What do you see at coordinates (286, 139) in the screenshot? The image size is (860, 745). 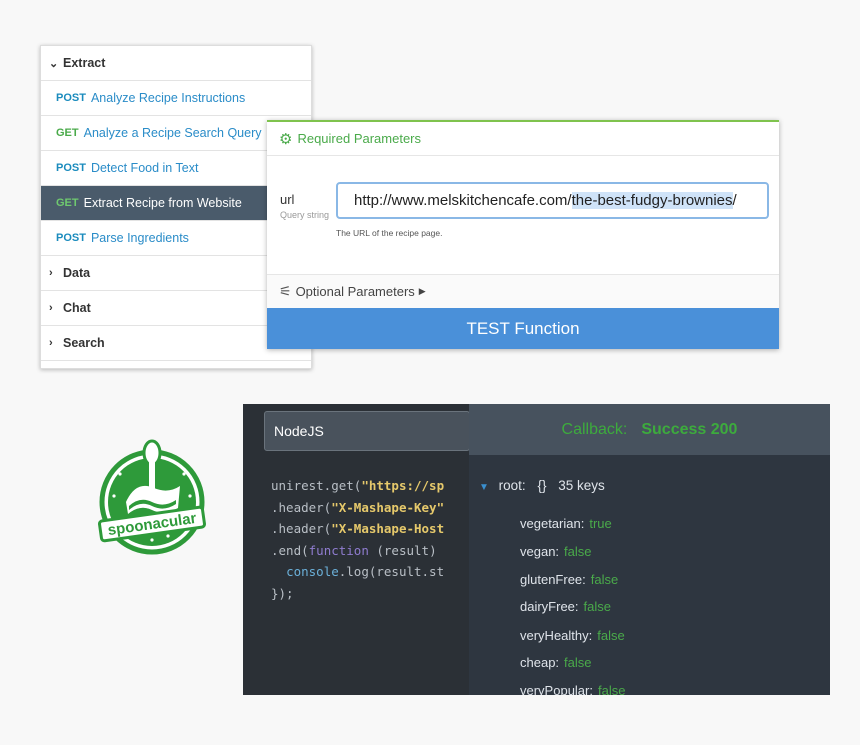 I see `gear-icon: ⚙` at bounding box center [286, 139].